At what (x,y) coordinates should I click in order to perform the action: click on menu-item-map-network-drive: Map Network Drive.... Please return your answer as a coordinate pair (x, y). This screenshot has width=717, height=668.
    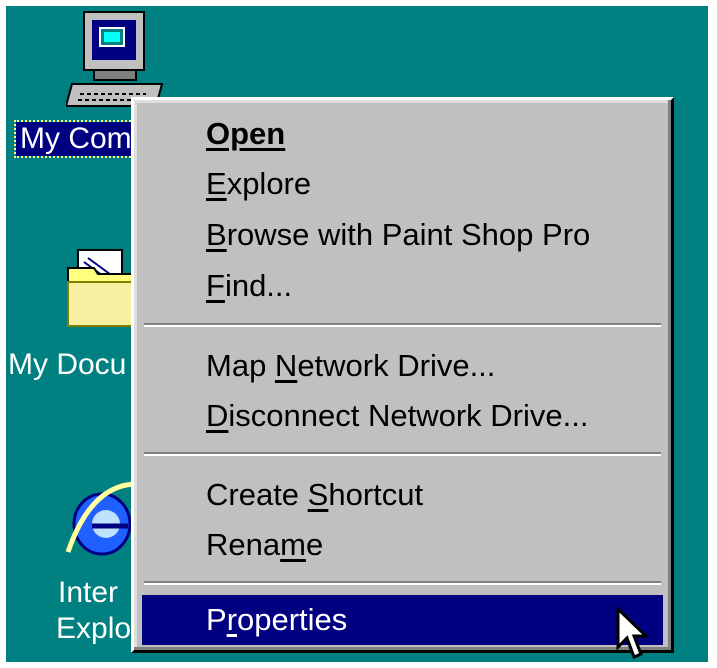
    Looking at the image, I should click on (402, 366).